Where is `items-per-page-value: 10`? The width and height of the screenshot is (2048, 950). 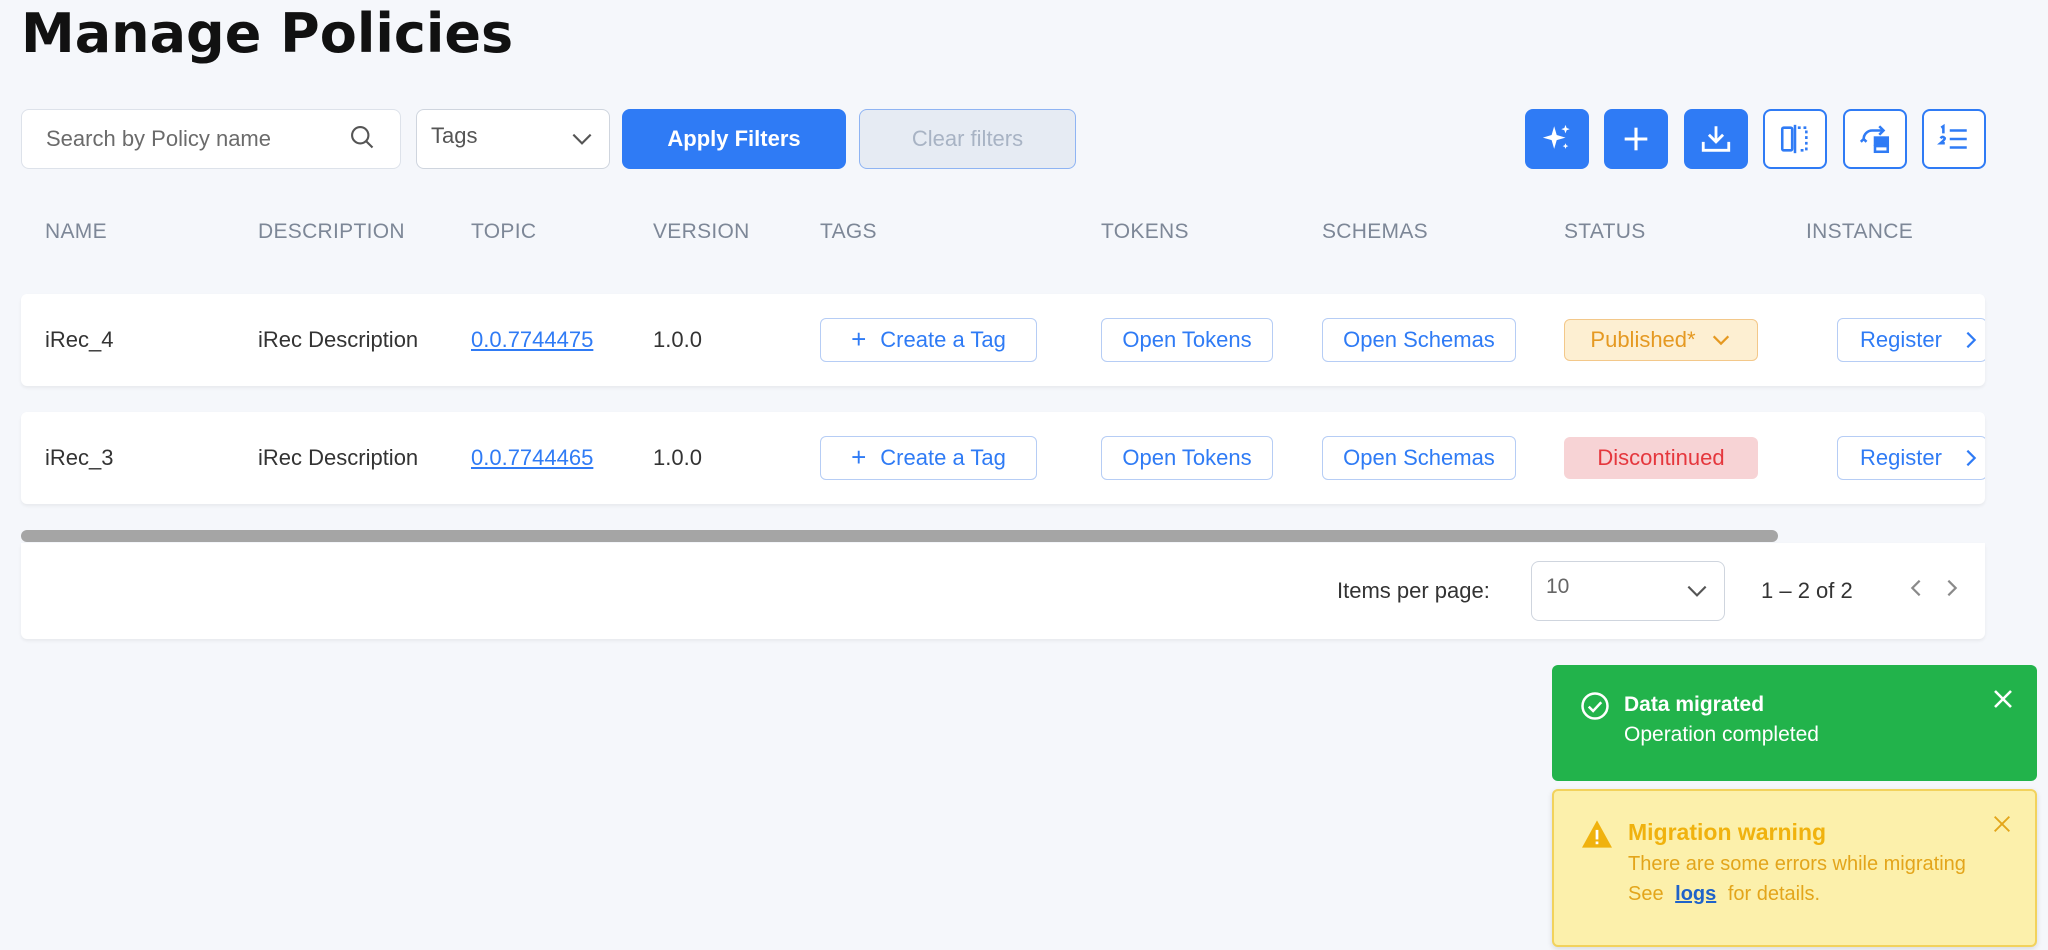
items-per-page-value: 10 is located at coordinates (1558, 586).